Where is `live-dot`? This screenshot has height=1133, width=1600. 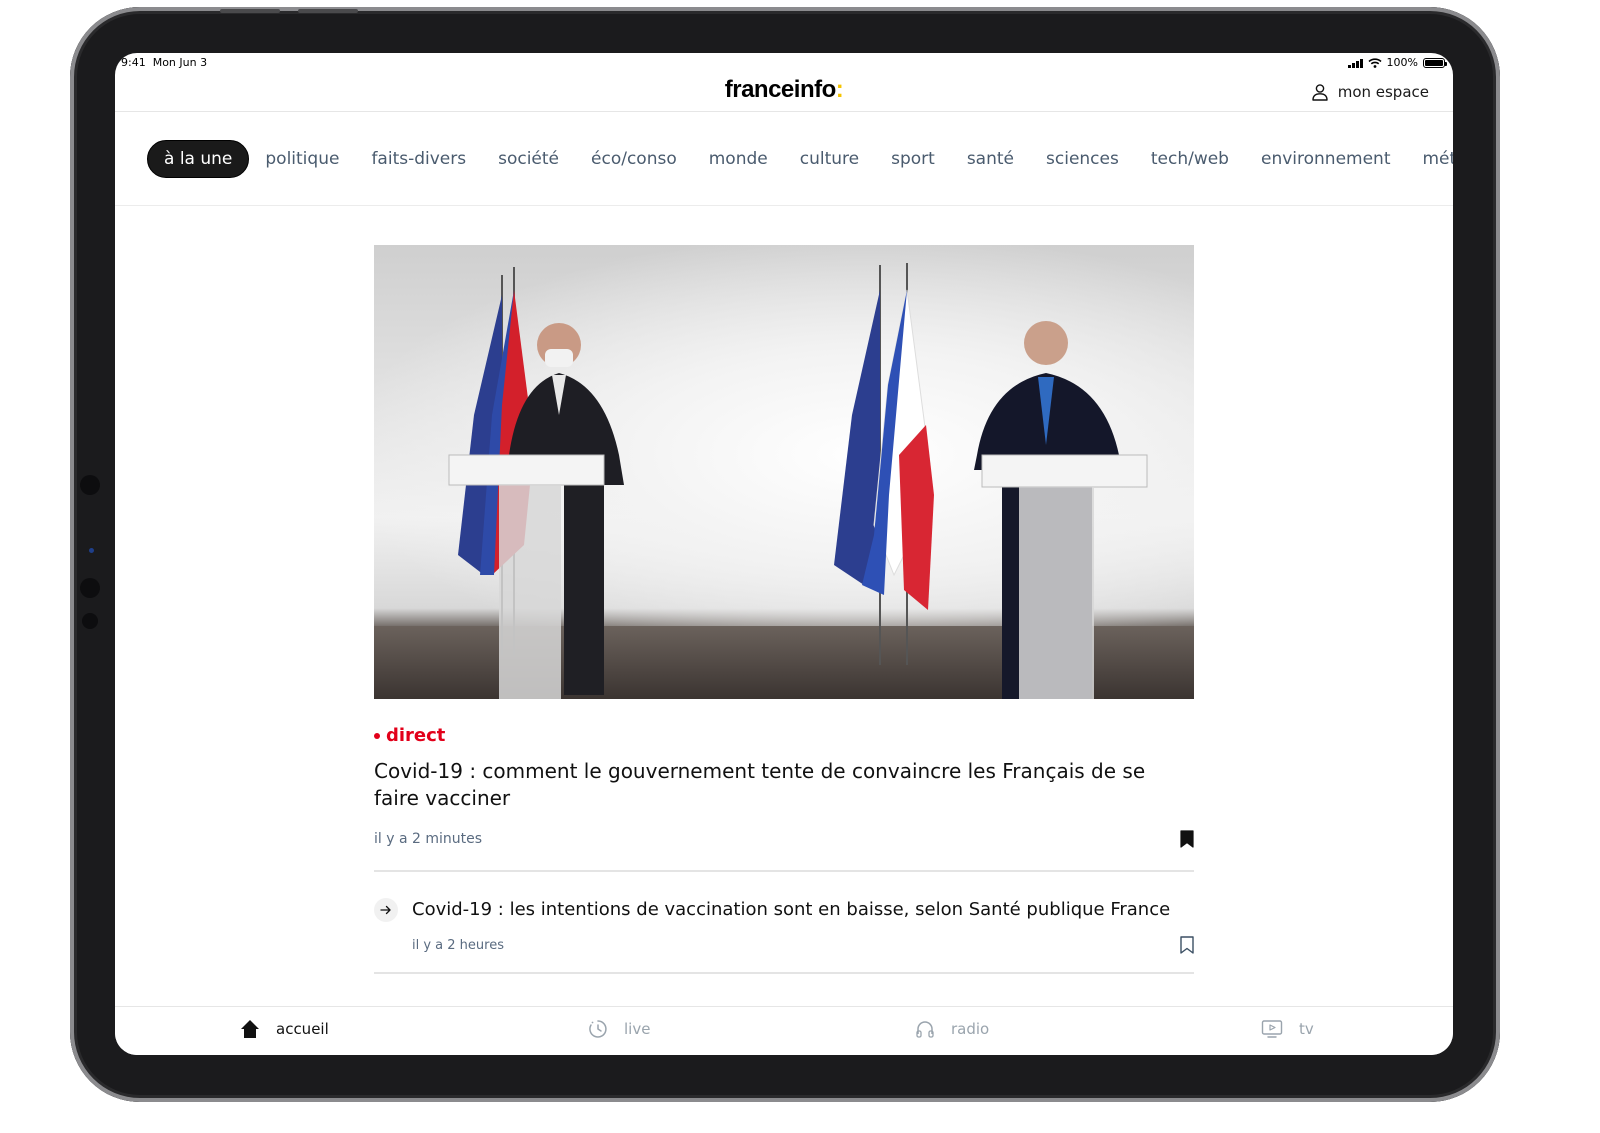
live-dot is located at coordinates (377, 735).